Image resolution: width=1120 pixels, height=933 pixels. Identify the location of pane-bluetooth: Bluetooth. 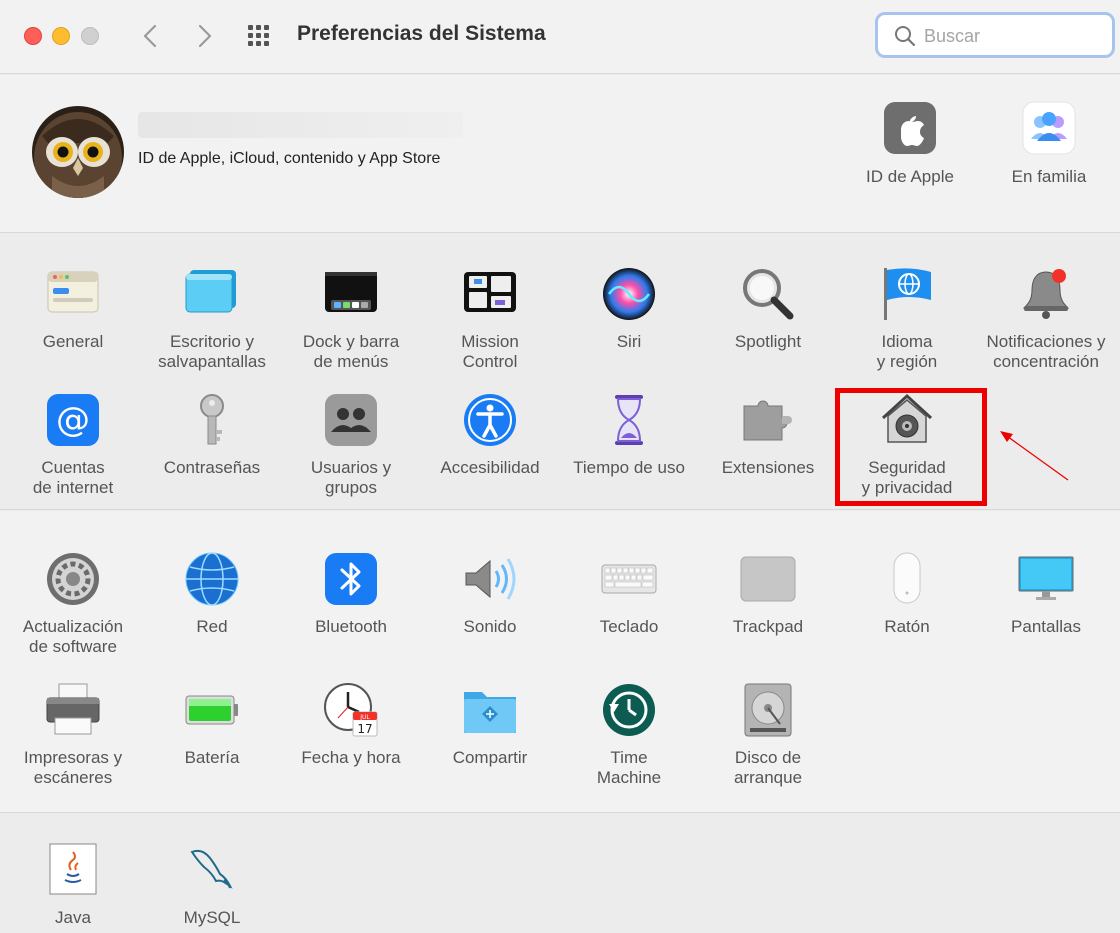
(351, 594).